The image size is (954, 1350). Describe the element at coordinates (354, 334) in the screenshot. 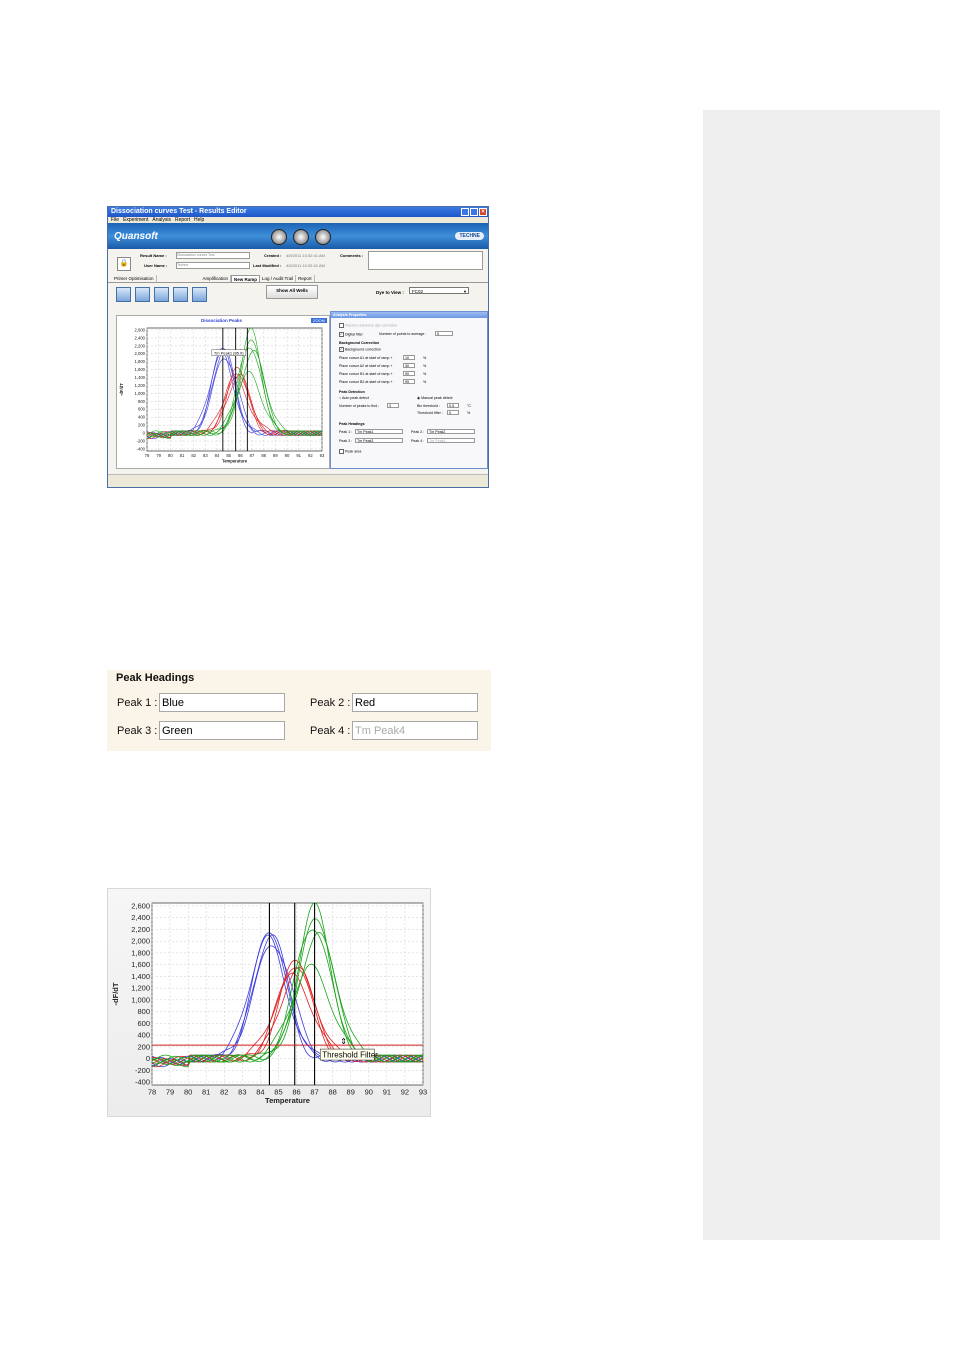

I see `digital-filter-label: Digital filter` at that location.